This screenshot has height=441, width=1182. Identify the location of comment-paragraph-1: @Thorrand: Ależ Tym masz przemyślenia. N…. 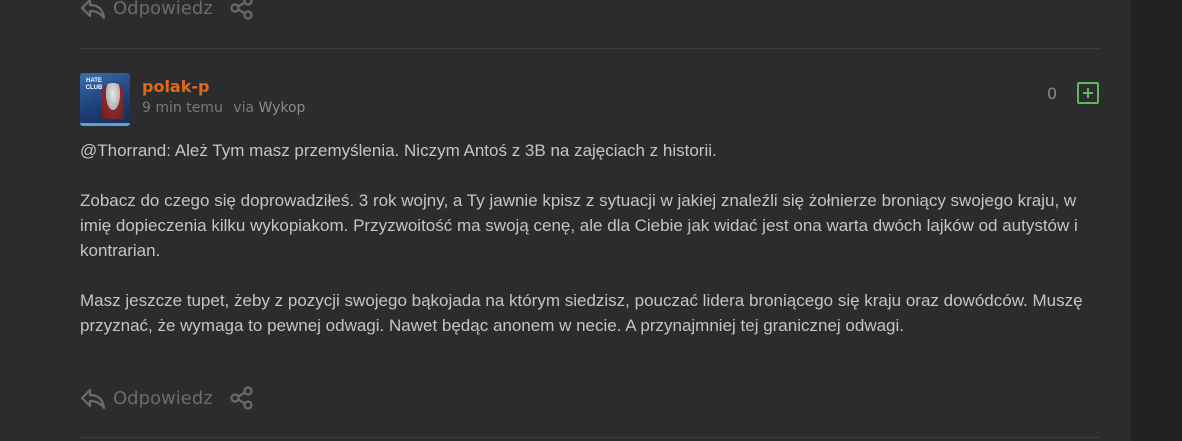
(595, 150).